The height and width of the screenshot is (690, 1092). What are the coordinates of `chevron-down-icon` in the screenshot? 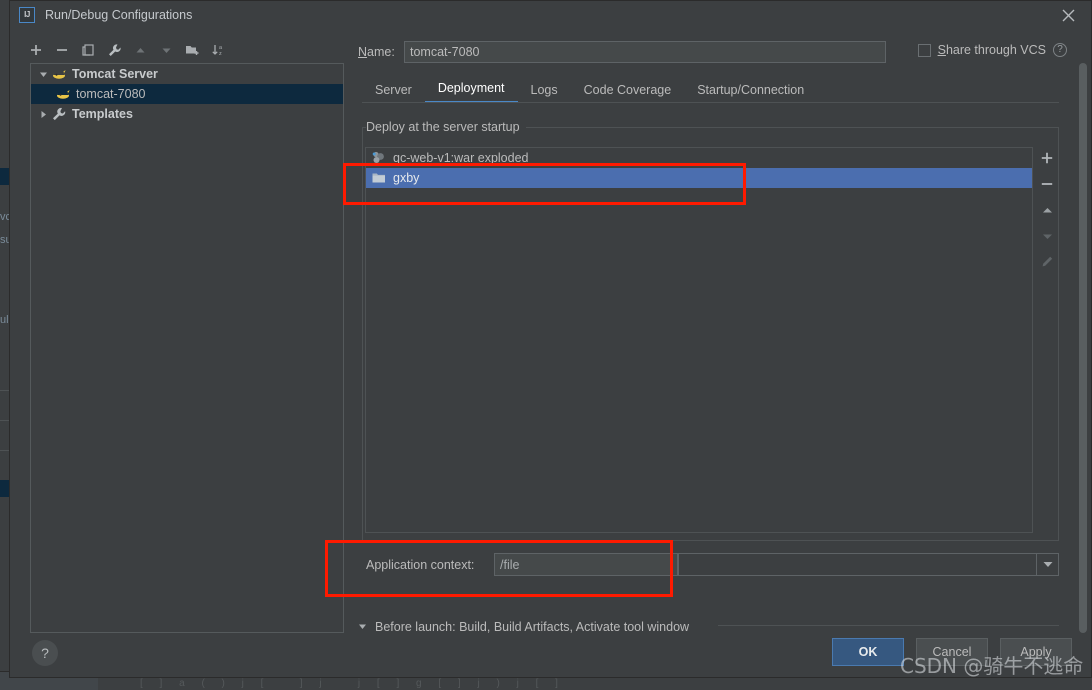 It's located at (1047, 564).